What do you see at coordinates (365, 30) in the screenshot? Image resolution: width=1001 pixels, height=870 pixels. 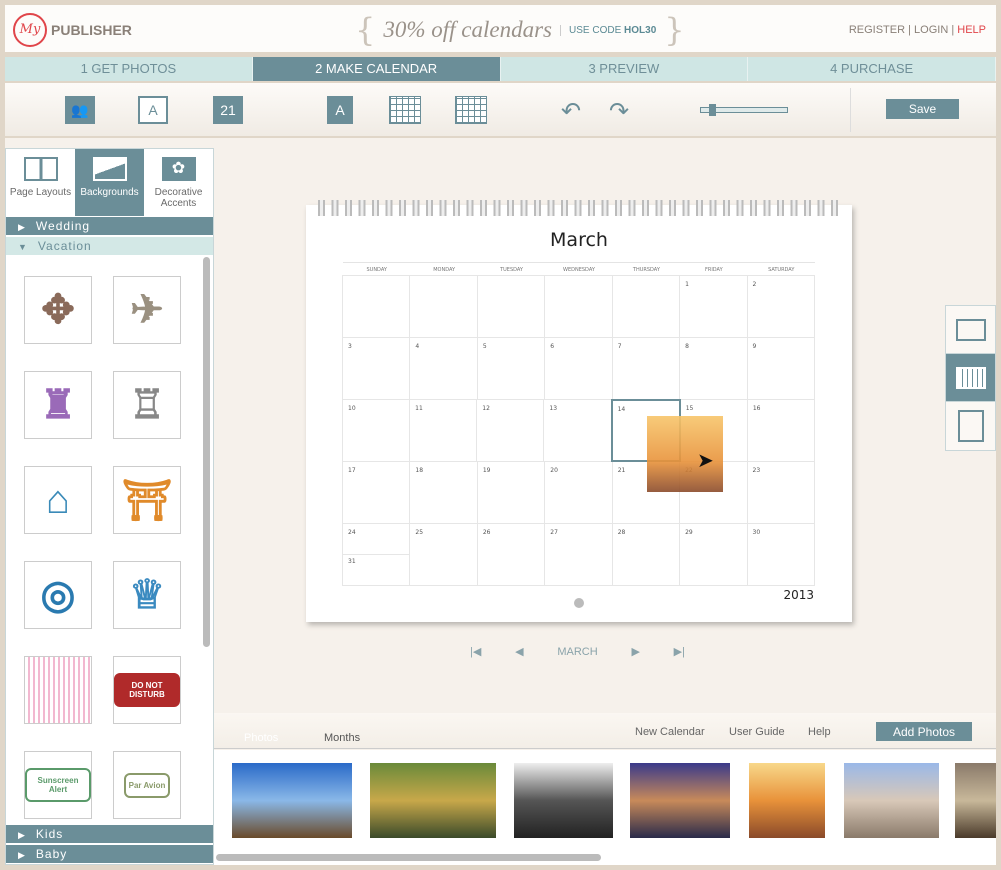 I see `brace-left: {` at bounding box center [365, 30].